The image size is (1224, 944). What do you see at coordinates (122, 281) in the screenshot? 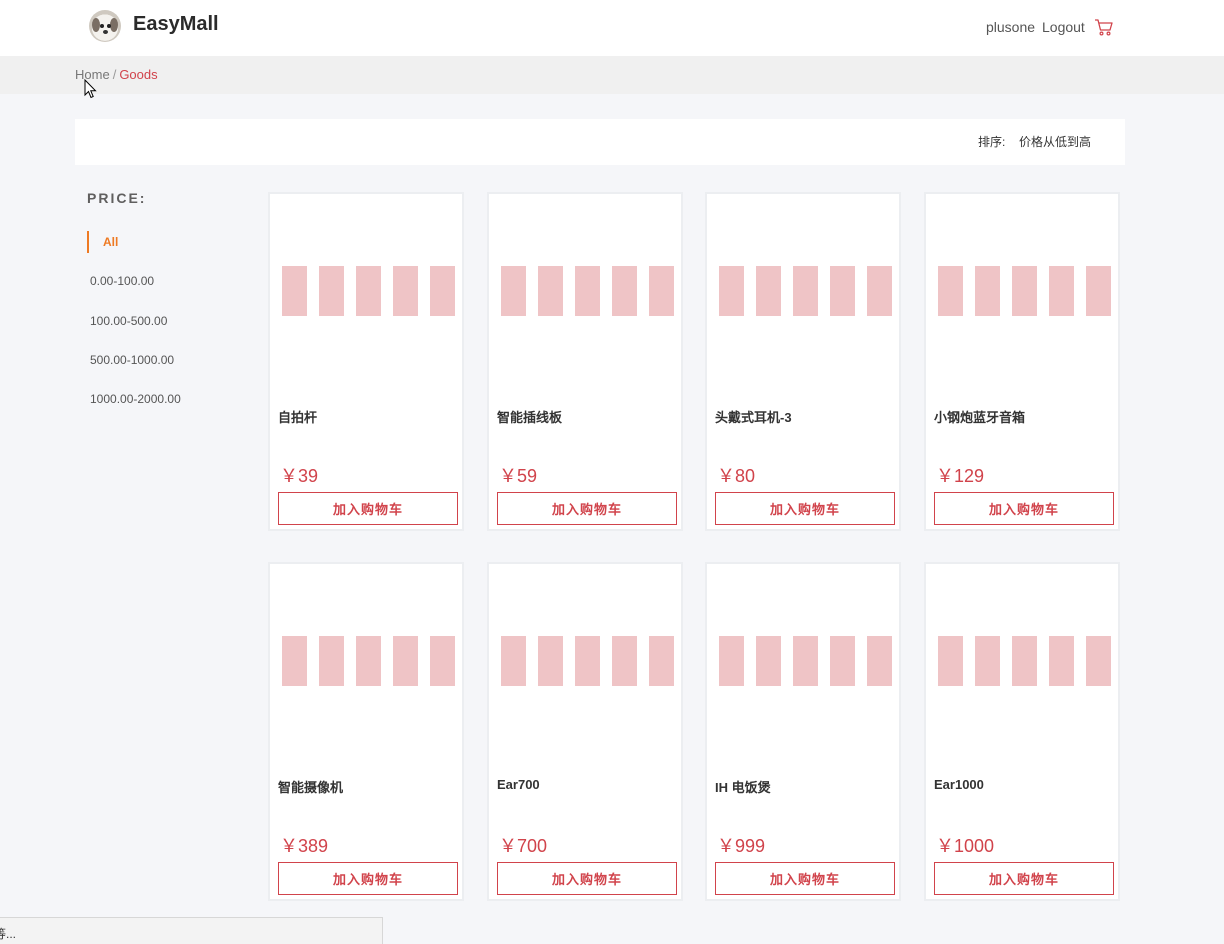
I see `price-filter-0-100: 0.00-100.00` at bounding box center [122, 281].